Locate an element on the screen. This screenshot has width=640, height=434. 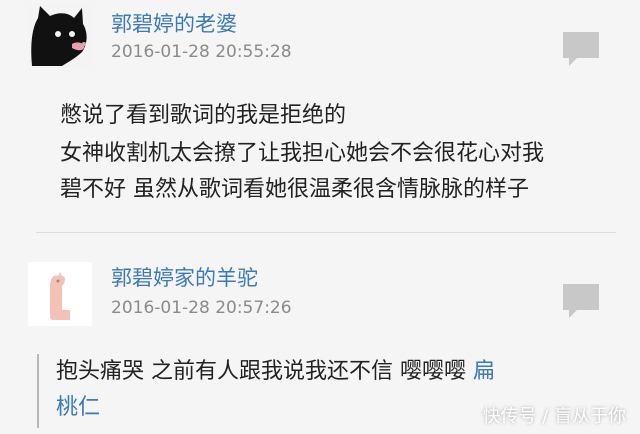
comment-text: 抱头痛哭 之前有人跟我说我还不信 嘤嘤嘤 is located at coordinates (264, 371).